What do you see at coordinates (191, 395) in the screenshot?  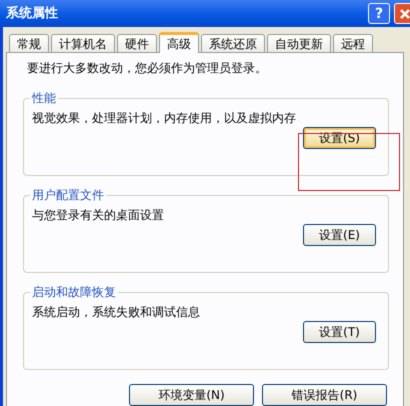 I see `dialog-button: 环境变量(N)` at bounding box center [191, 395].